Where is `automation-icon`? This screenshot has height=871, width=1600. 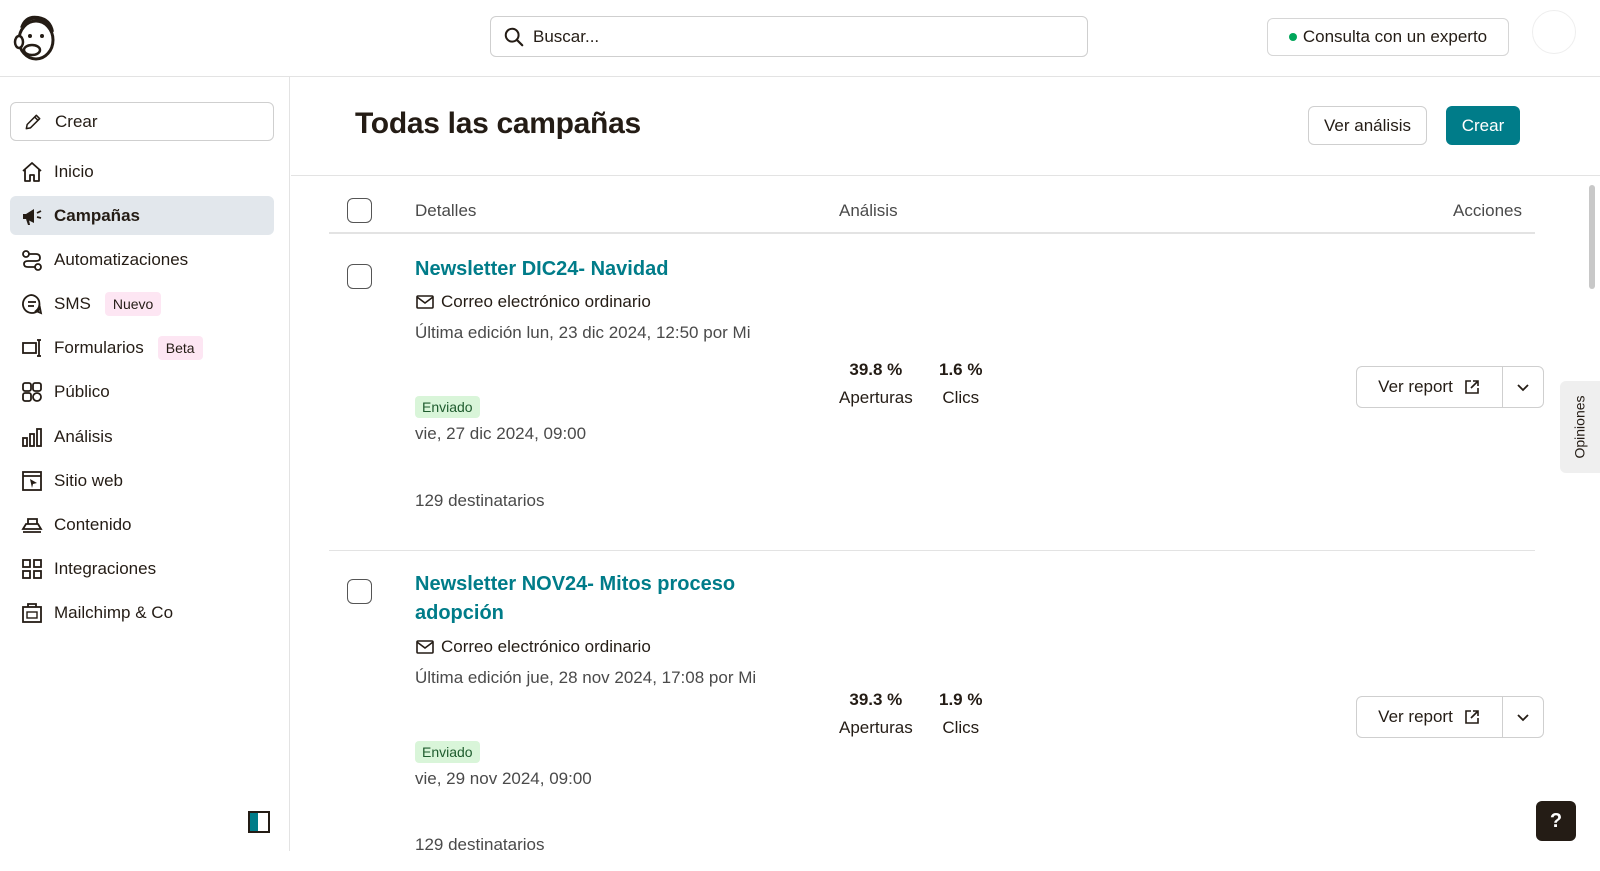 automation-icon is located at coordinates (32, 260).